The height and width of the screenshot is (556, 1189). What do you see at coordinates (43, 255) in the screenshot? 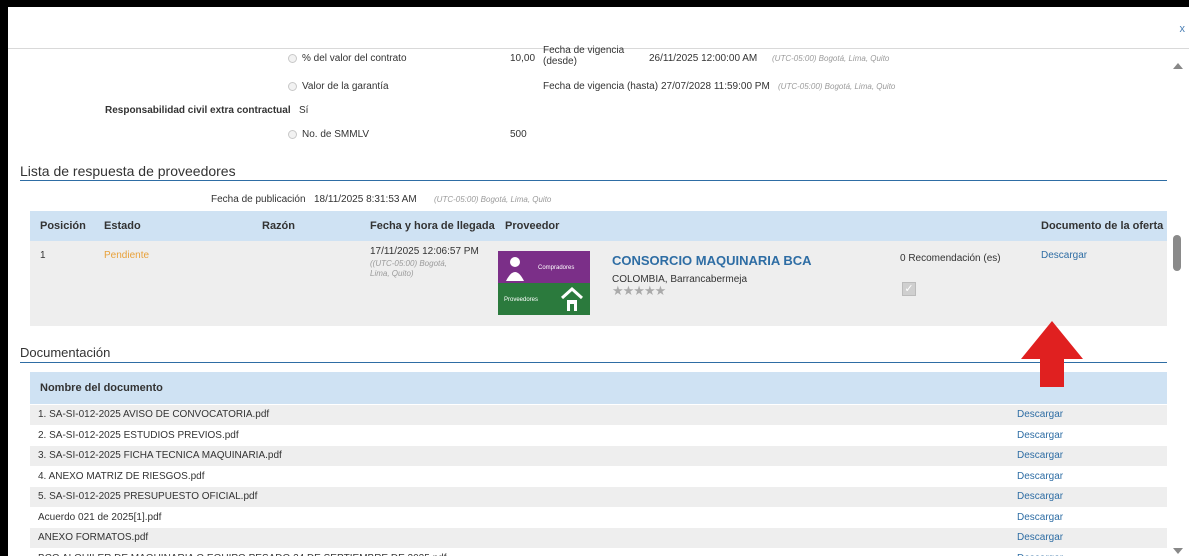
I see `row-position: 1` at bounding box center [43, 255].